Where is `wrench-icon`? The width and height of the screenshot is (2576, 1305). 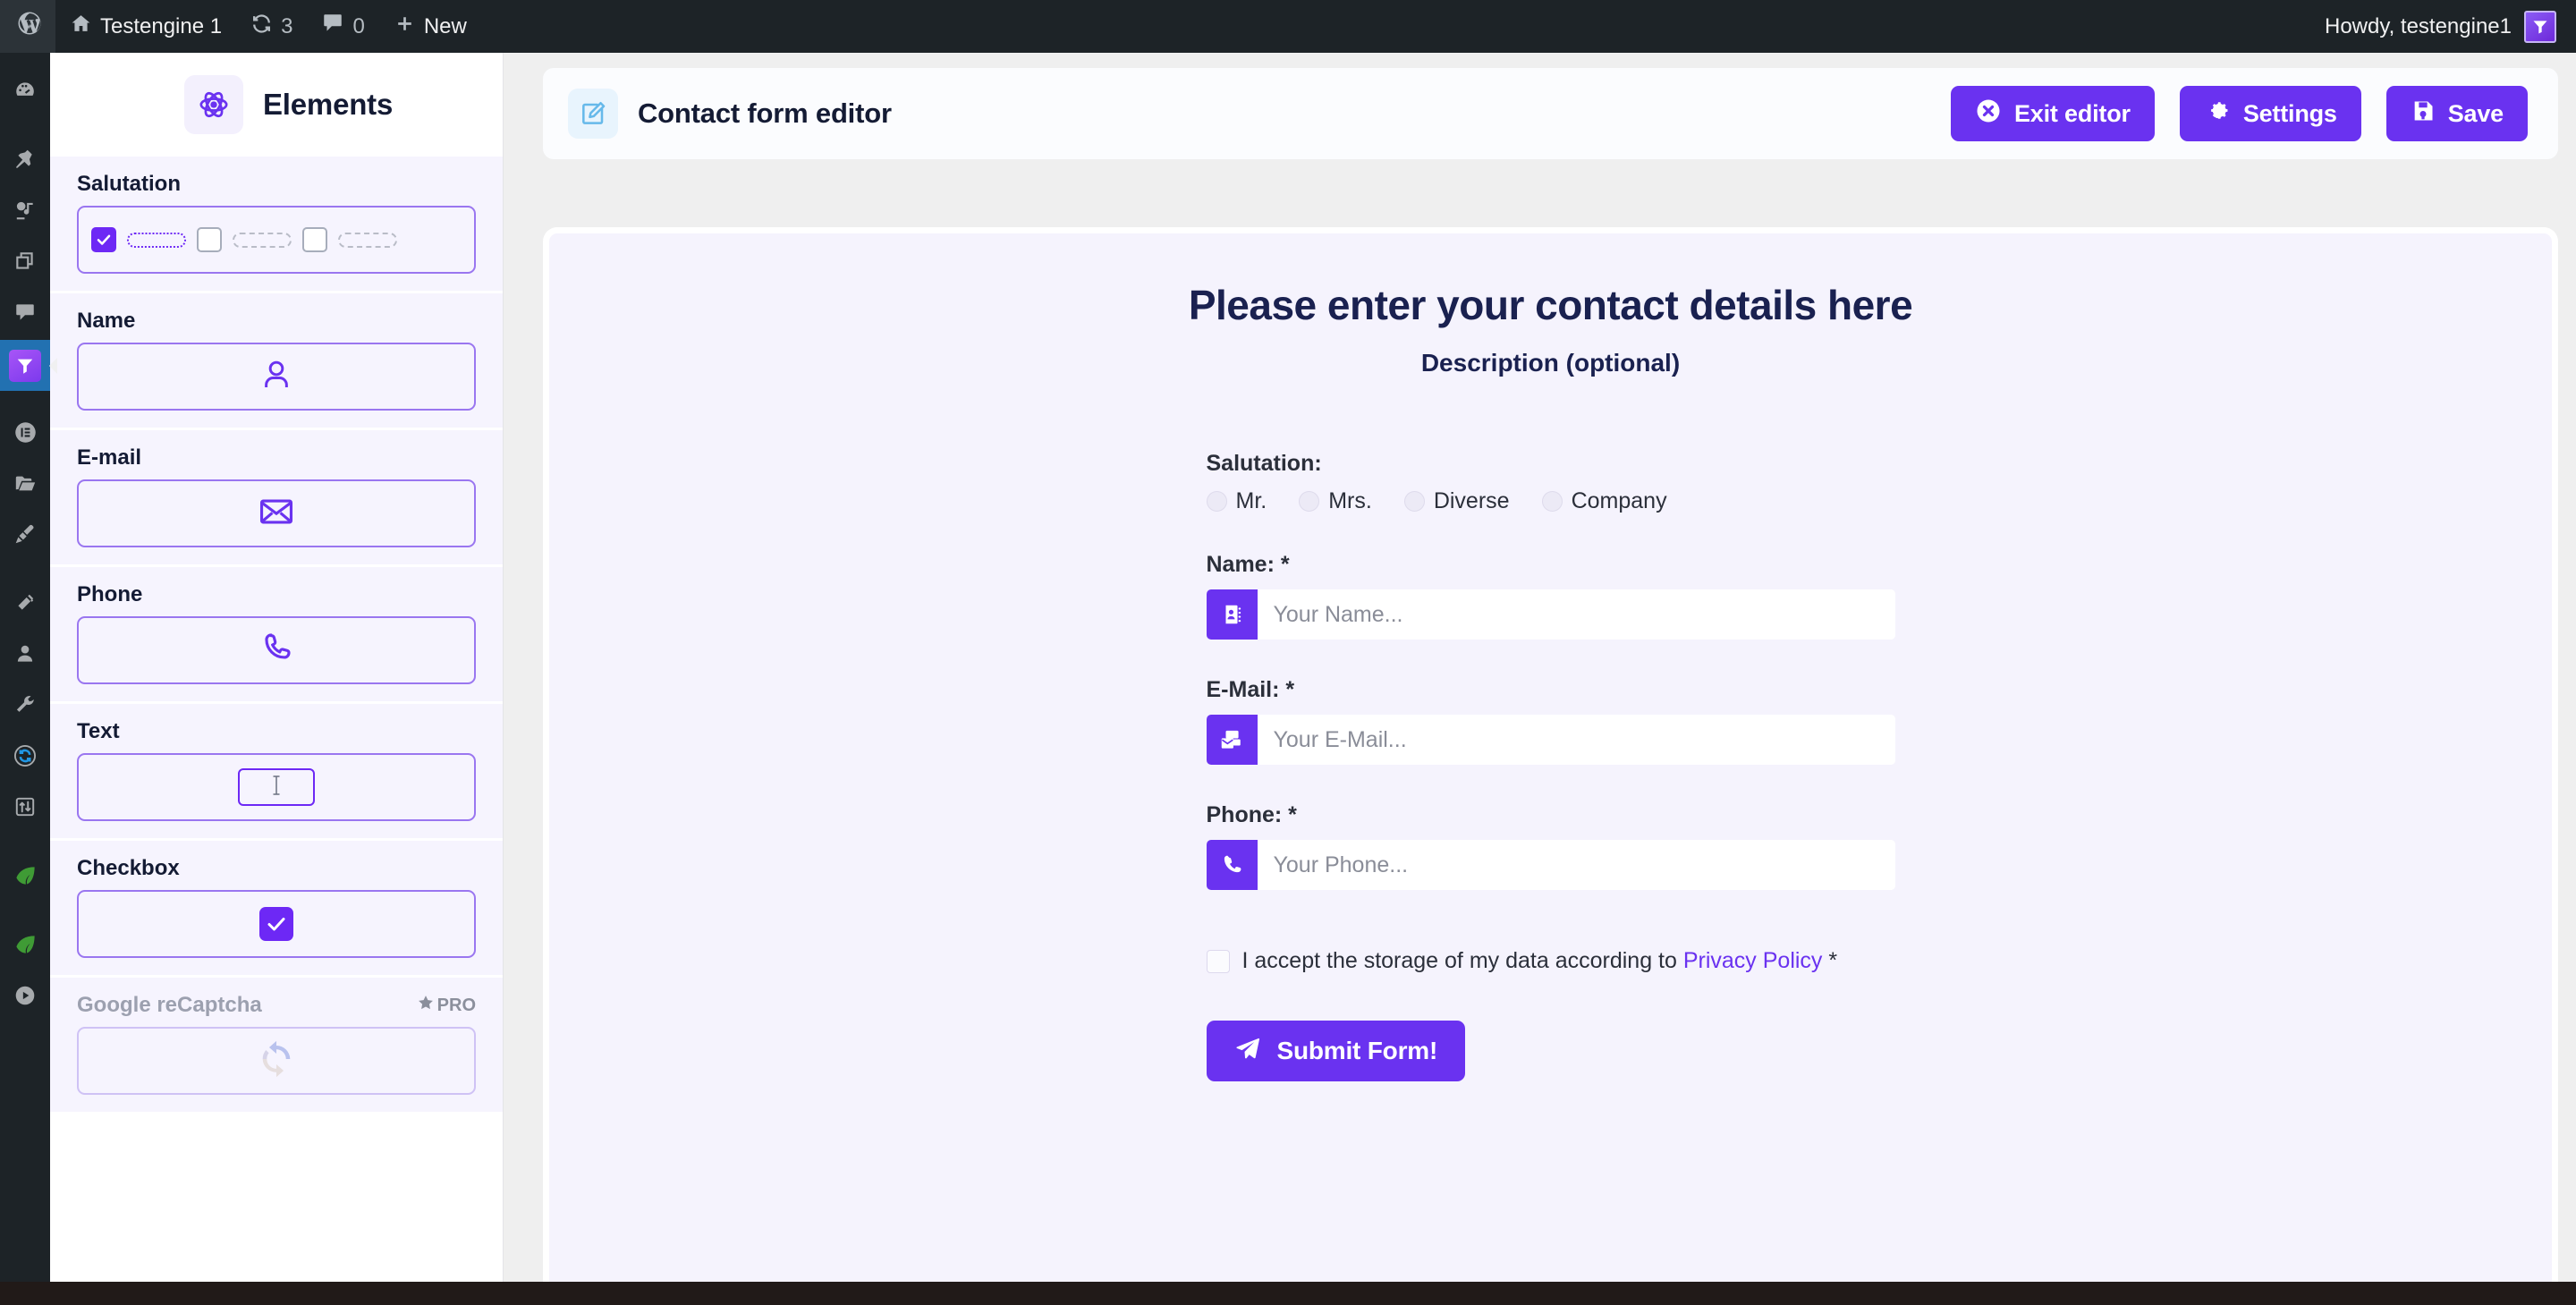 wrench-icon is located at coordinates (25, 707).